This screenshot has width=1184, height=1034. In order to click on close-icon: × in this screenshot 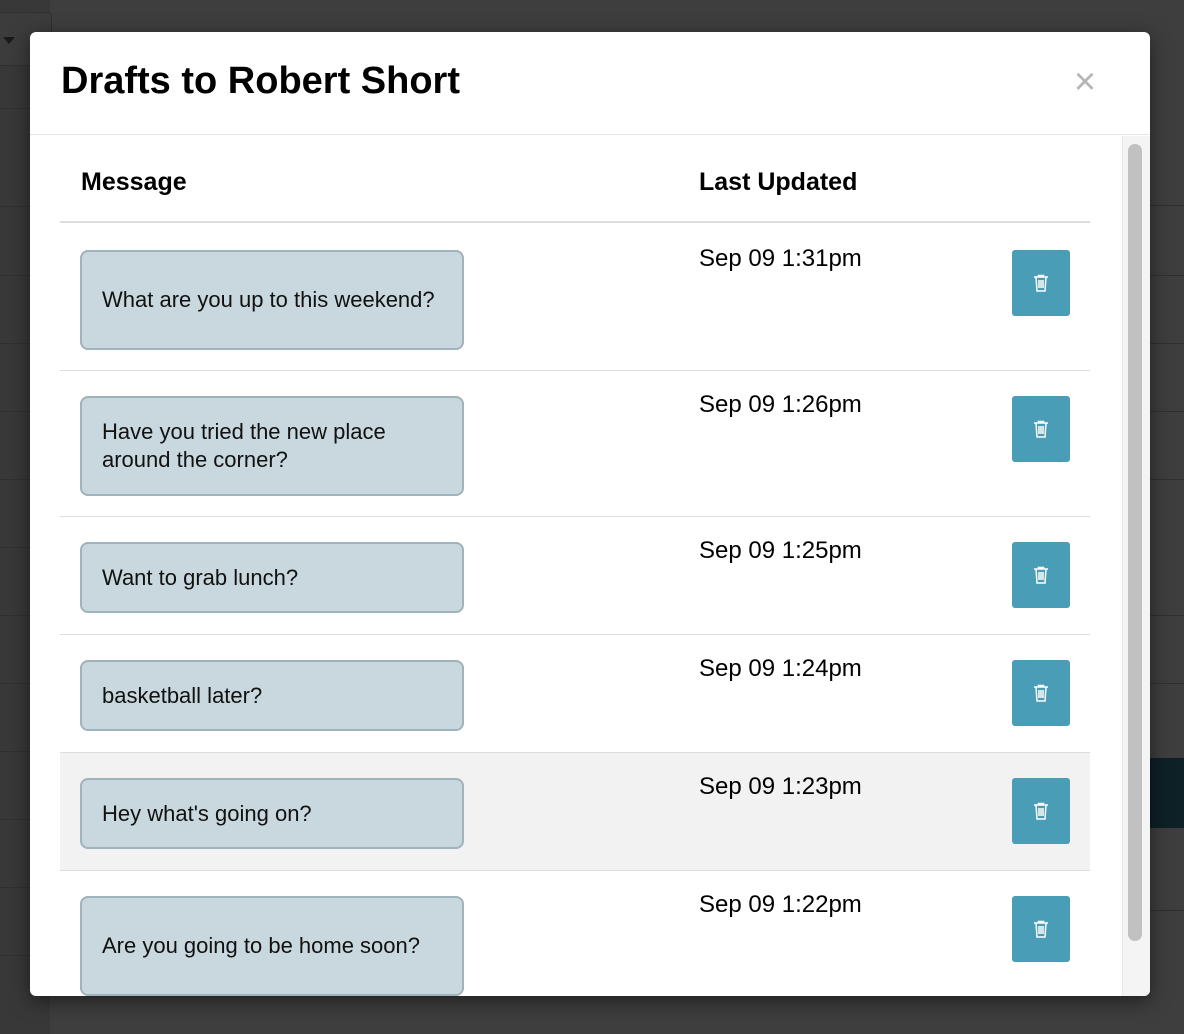, I will do `click(1085, 82)`.